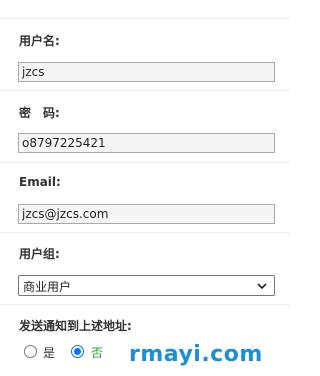  I want to click on notify-yes-label: 是, so click(49, 353).